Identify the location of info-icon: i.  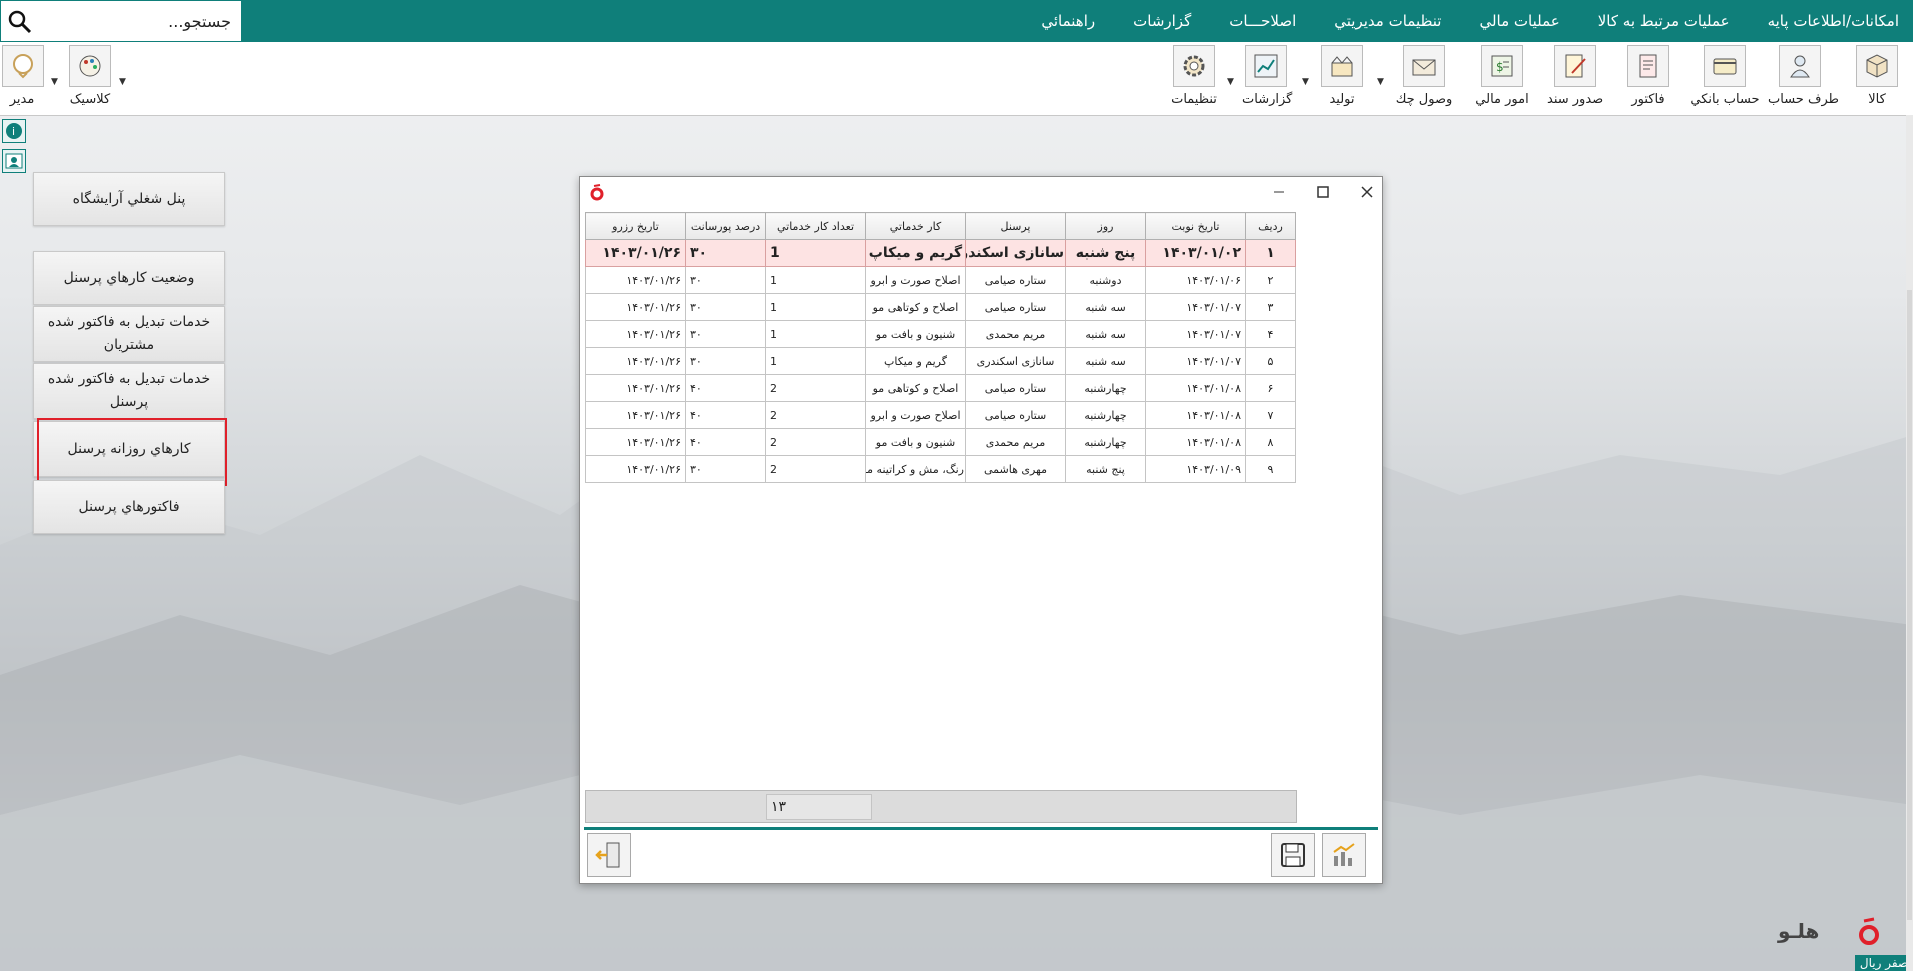
(14, 131).